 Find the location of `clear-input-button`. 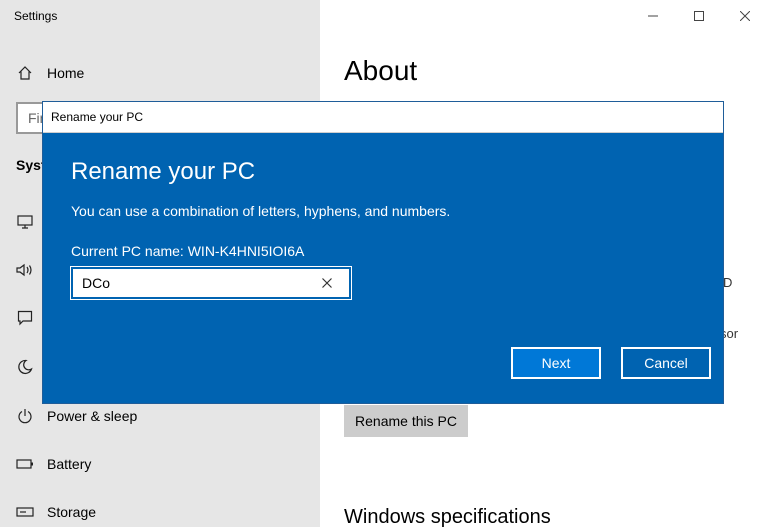

clear-input-button is located at coordinates (327, 283).